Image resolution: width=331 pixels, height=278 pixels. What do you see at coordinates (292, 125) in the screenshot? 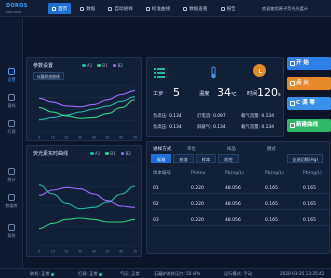
I see `new-curve-icon` at bounding box center [292, 125].